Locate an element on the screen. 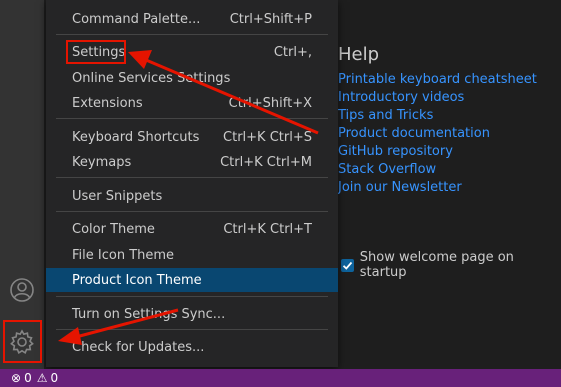 The image size is (561, 387). menu-item-shortcut: Ctrl+Shift+P is located at coordinates (270, 19).